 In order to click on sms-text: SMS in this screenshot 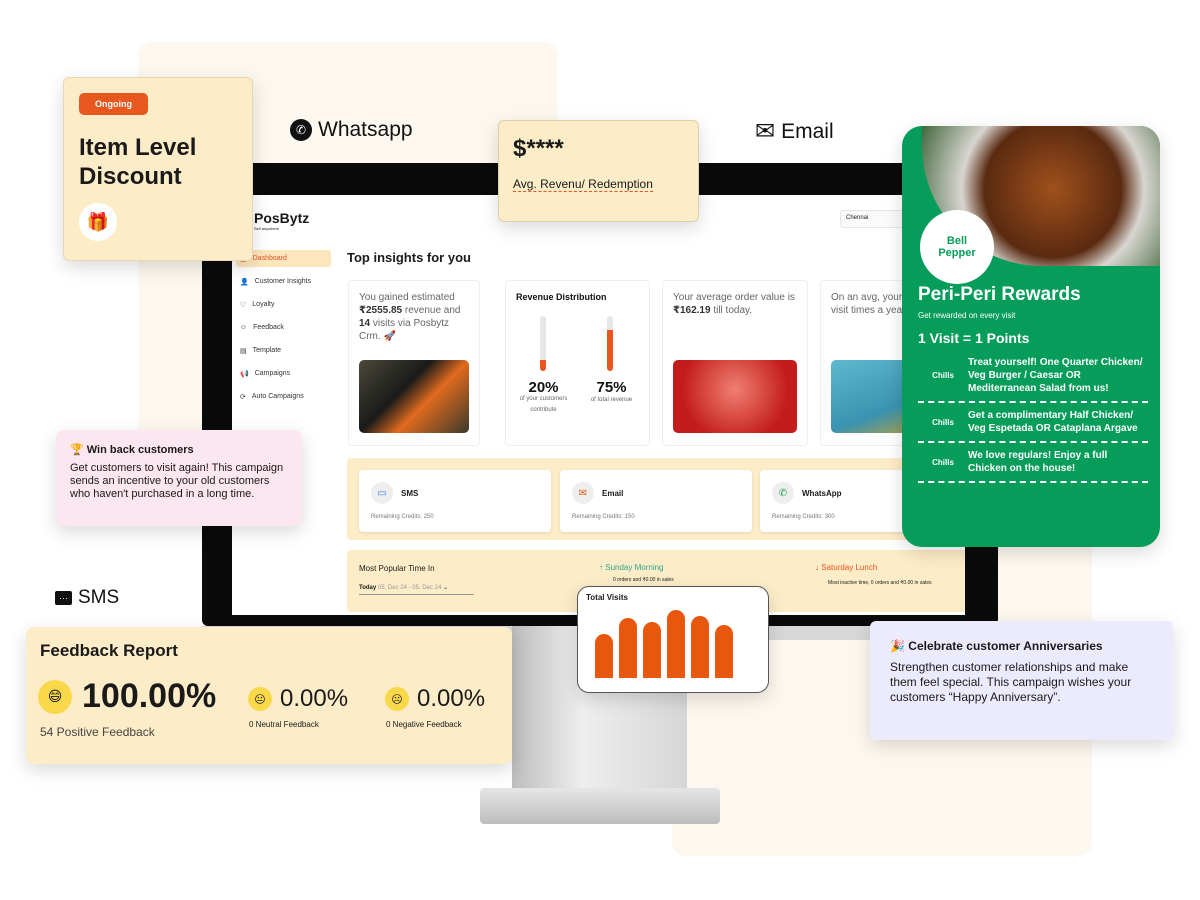, I will do `click(99, 597)`.